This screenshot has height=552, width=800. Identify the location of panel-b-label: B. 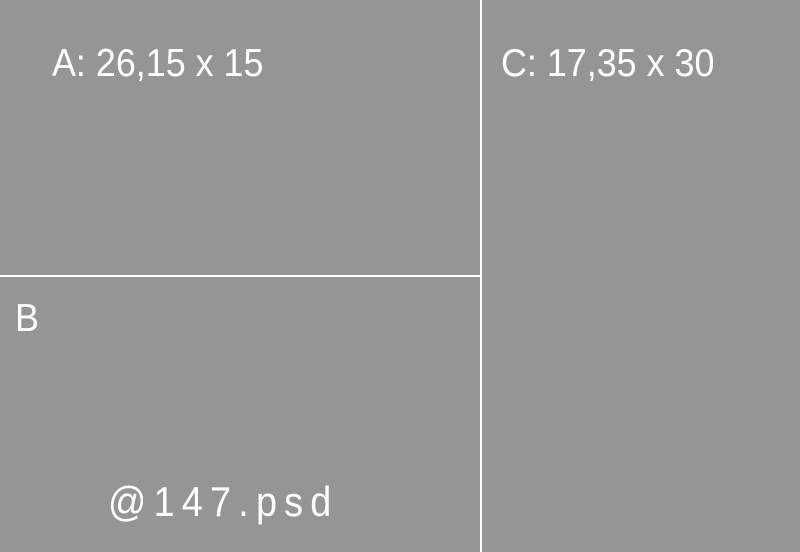
(27, 318).